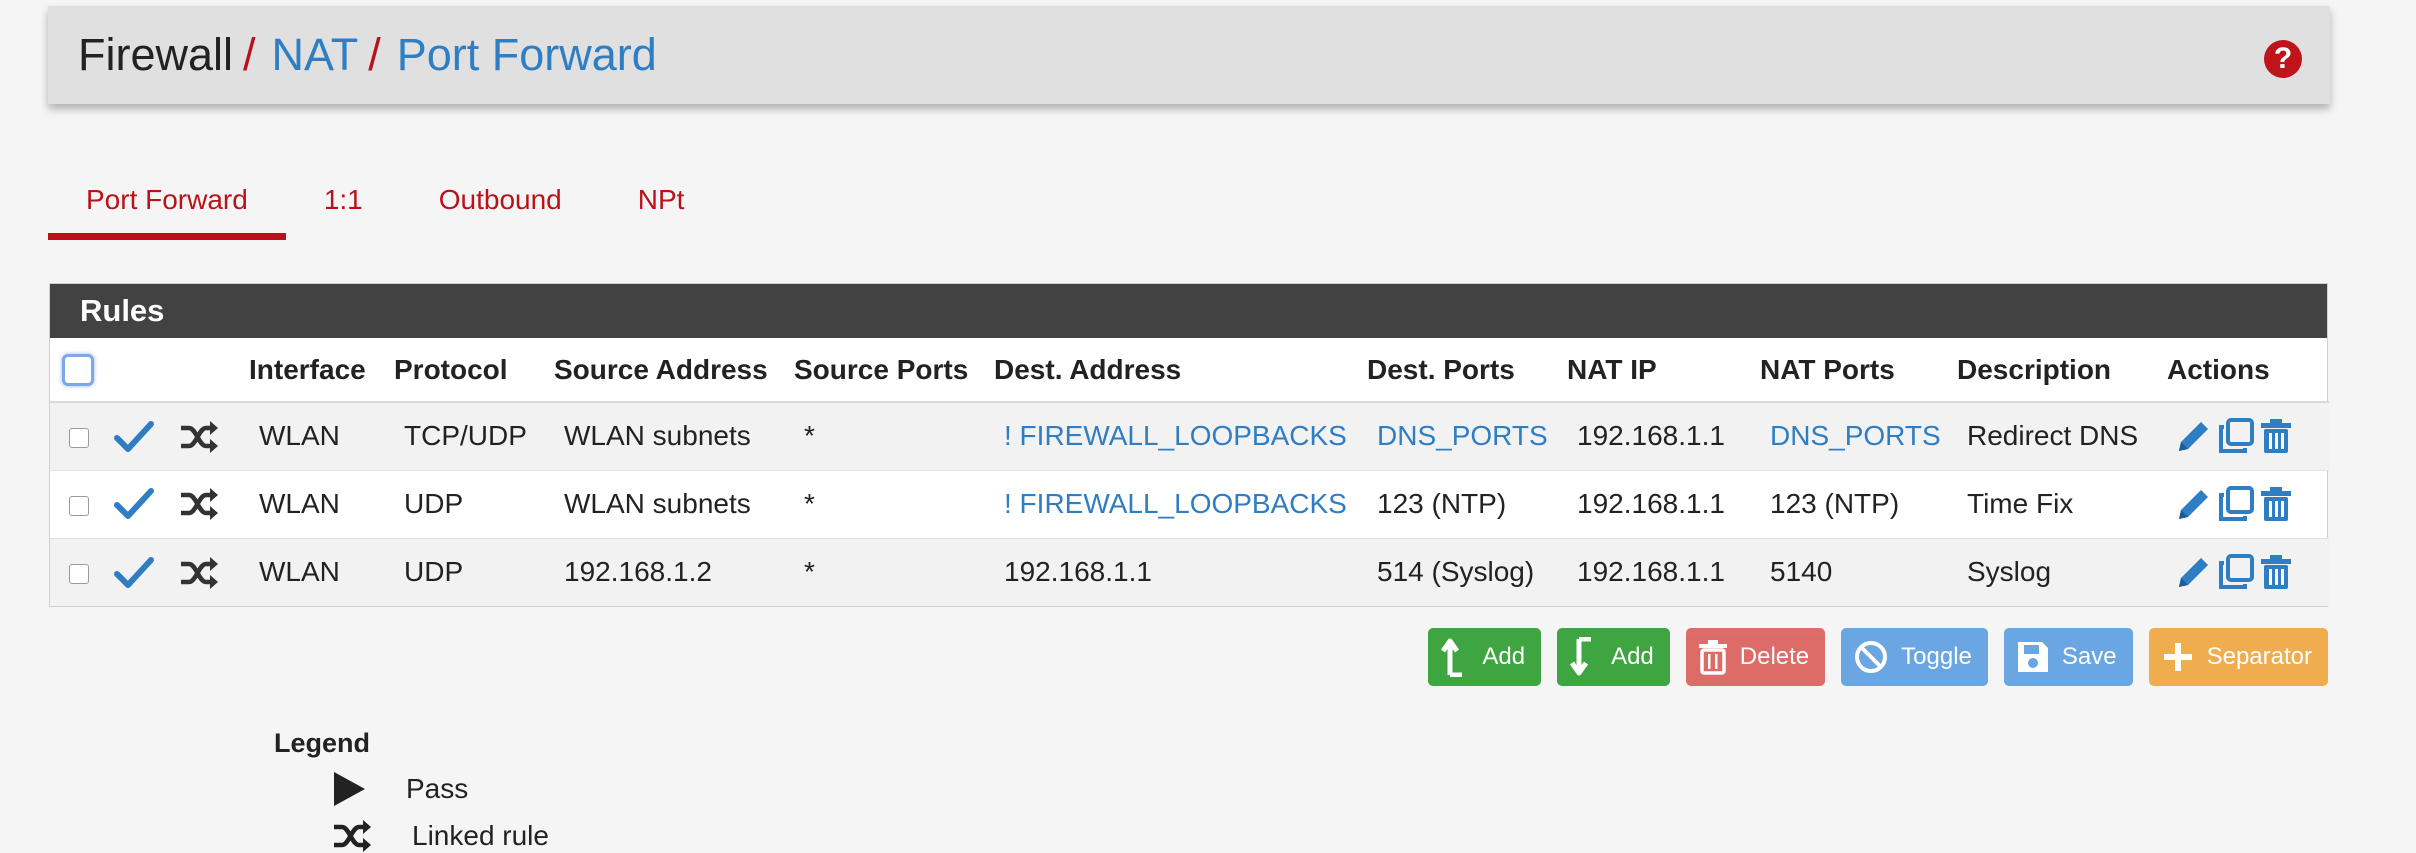 The width and height of the screenshot is (2416, 853). What do you see at coordinates (670, 370) in the screenshot?
I see `col-source-address: Source Address` at bounding box center [670, 370].